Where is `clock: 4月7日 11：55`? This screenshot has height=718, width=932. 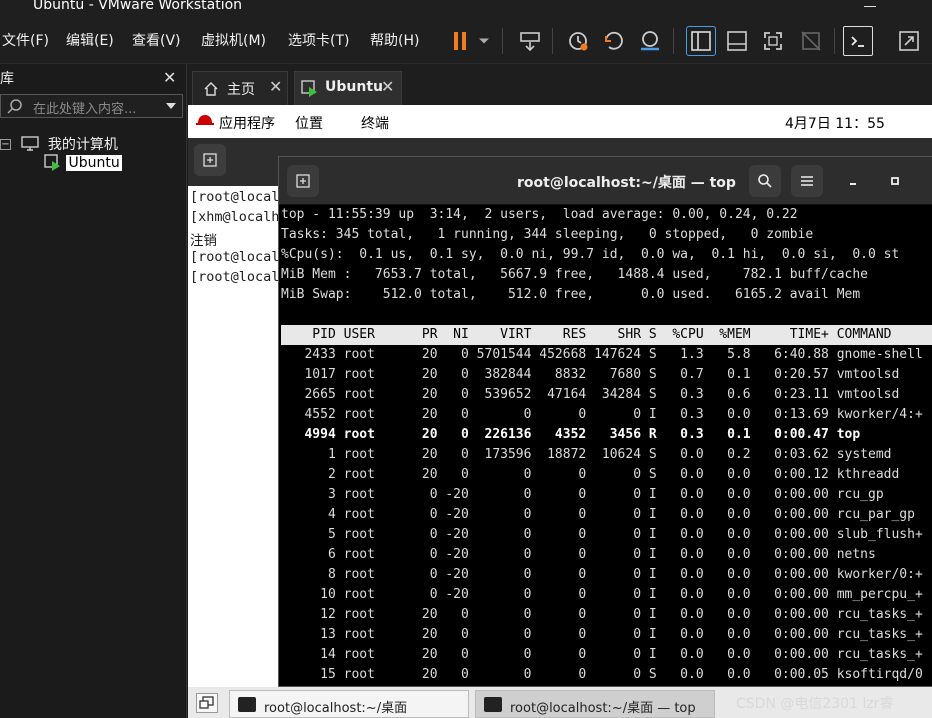
clock: 4月7日 11：55 is located at coordinates (835, 123).